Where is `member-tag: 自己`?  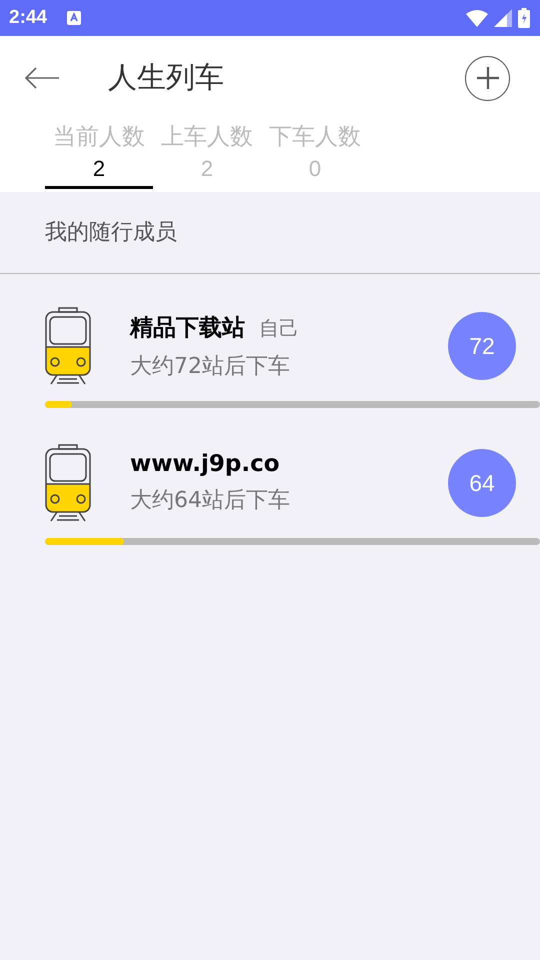 member-tag: 自己 is located at coordinates (279, 328).